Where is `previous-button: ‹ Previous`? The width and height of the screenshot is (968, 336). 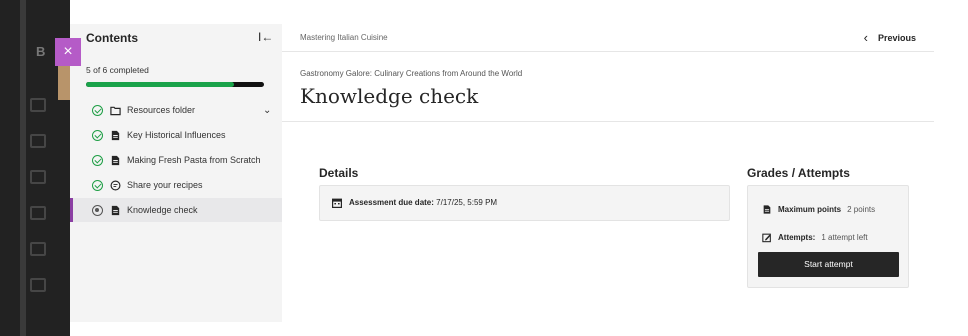 previous-button: ‹ Previous is located at coordinates (890, 37).